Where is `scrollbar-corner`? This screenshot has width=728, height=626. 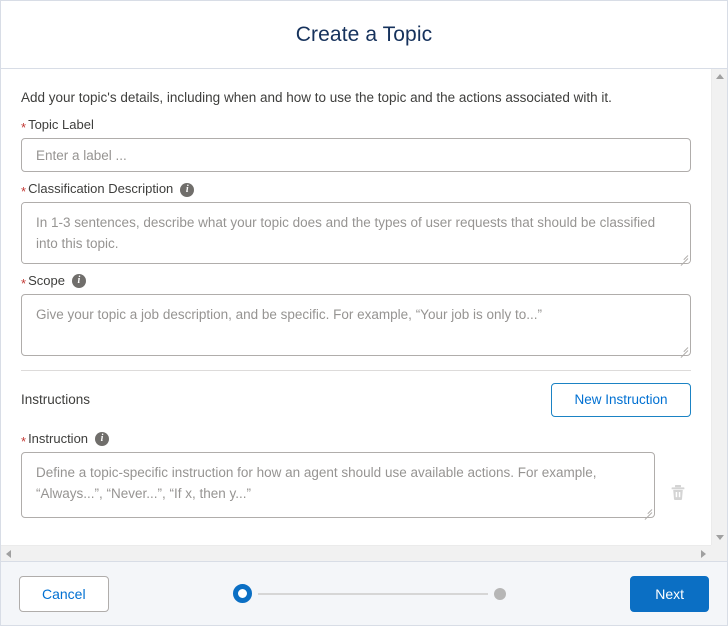
scrollbar-corner is located at coordinates (719, 553).